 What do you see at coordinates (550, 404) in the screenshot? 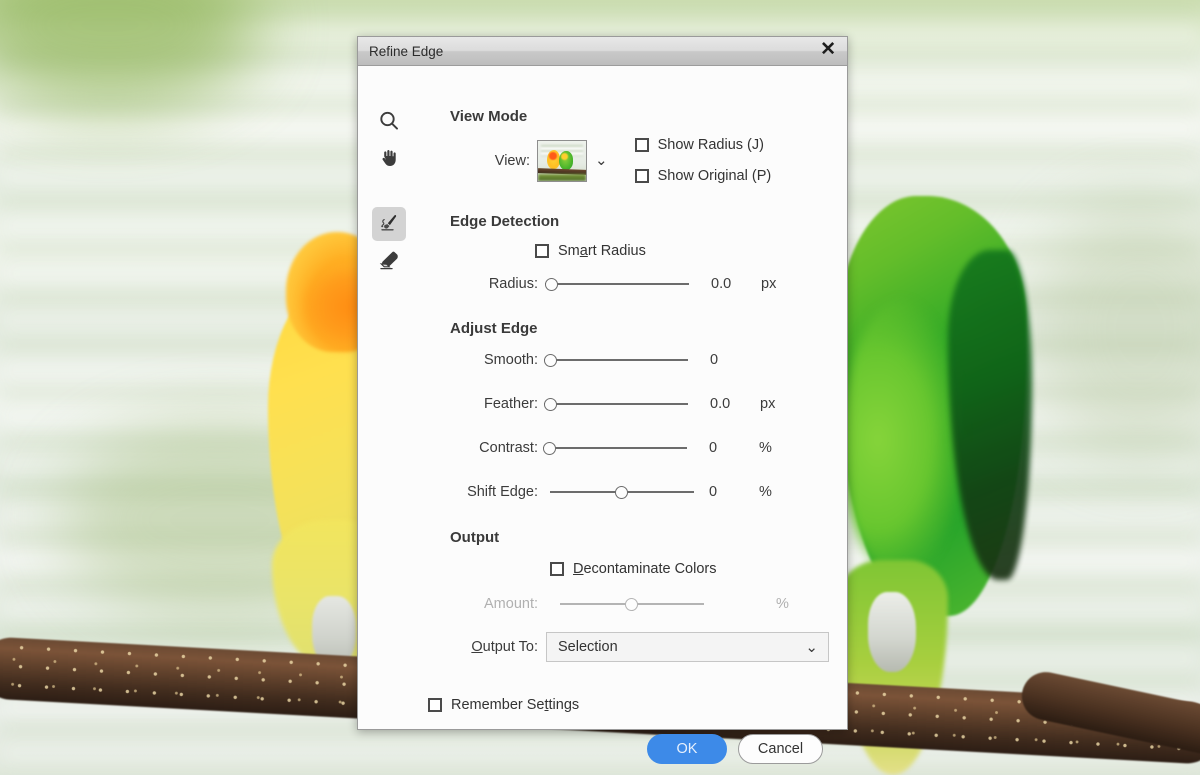
I see `feather-slider-handle` at bounding box center [550, 404].